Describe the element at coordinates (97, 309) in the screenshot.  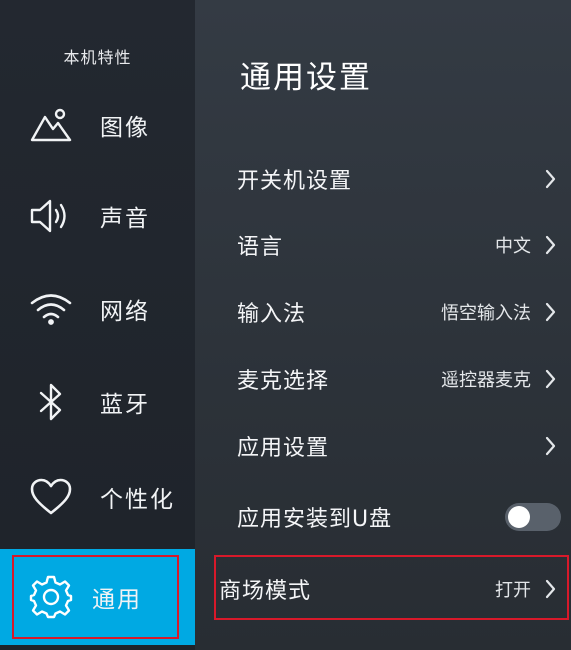
I see `sidebar-item-network: 网络` at that location.